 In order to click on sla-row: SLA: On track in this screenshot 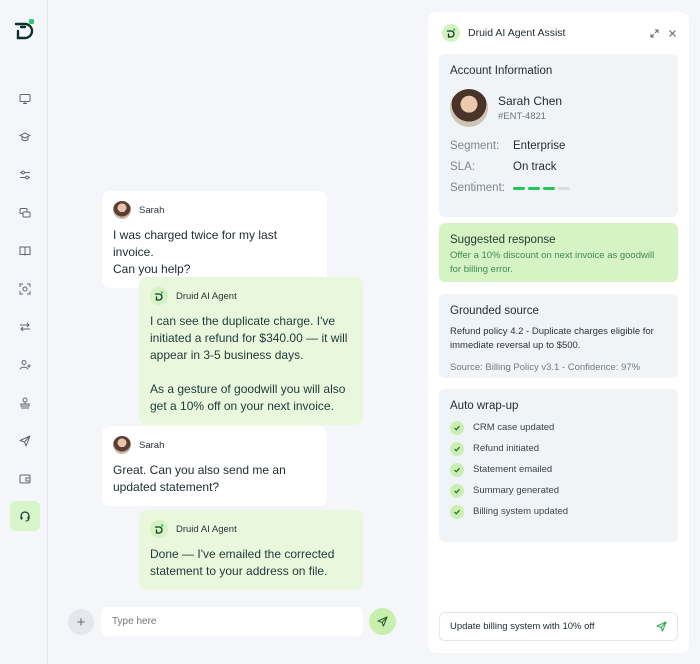, I will do `click(558, 167)`.